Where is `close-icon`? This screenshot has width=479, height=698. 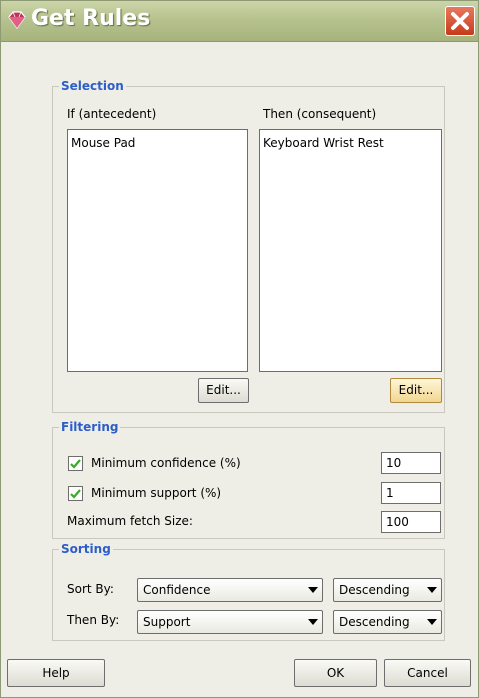 close-icon is located at coordinates (460, 21).